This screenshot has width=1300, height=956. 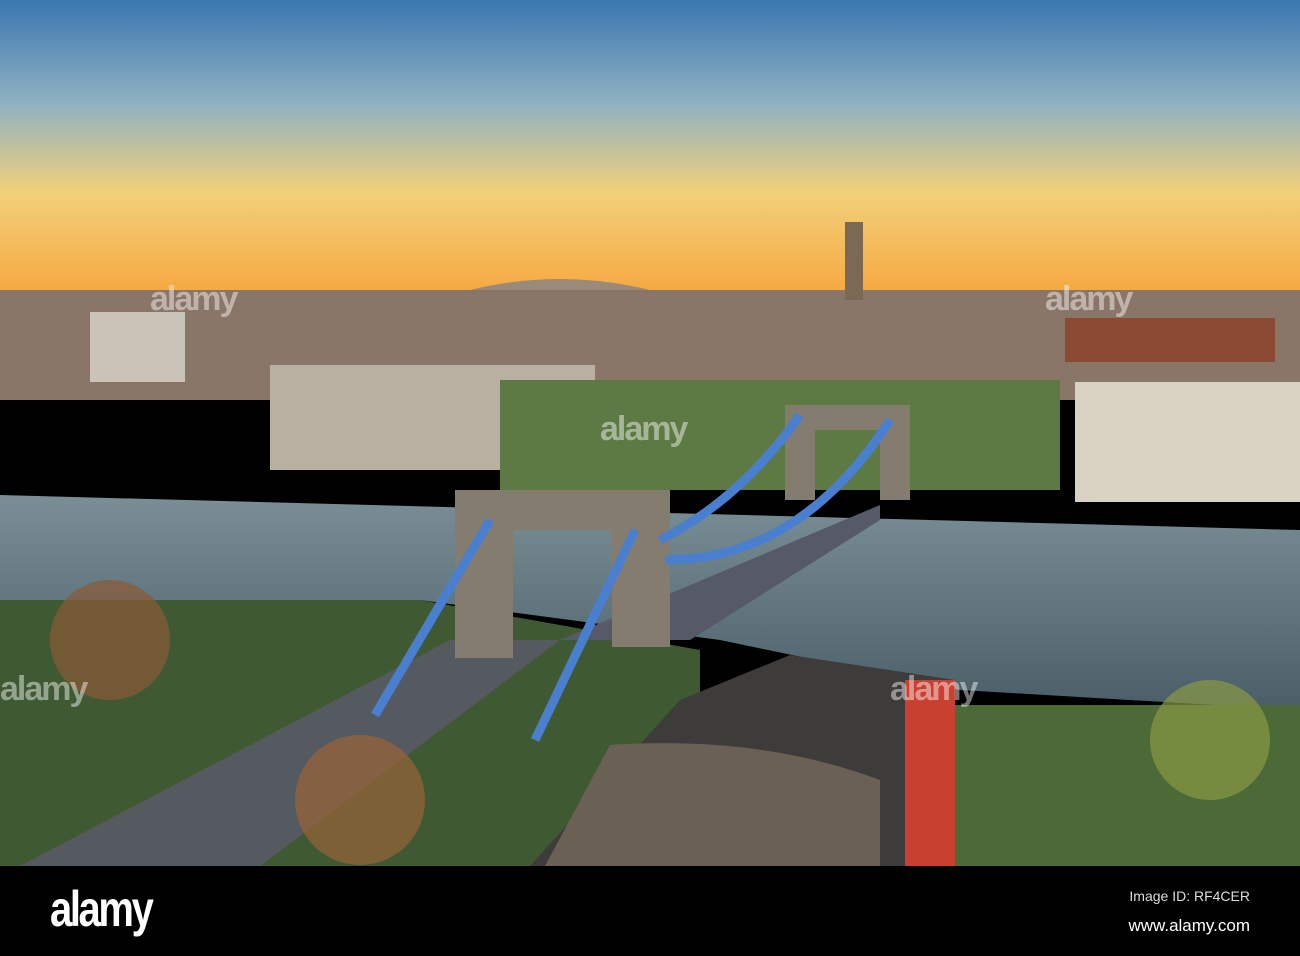 What do you see at coordinates (1189, 896) in the screenshot?
I see `image-id: Image ID: RF4CER` at bounding box center [1189, 896].